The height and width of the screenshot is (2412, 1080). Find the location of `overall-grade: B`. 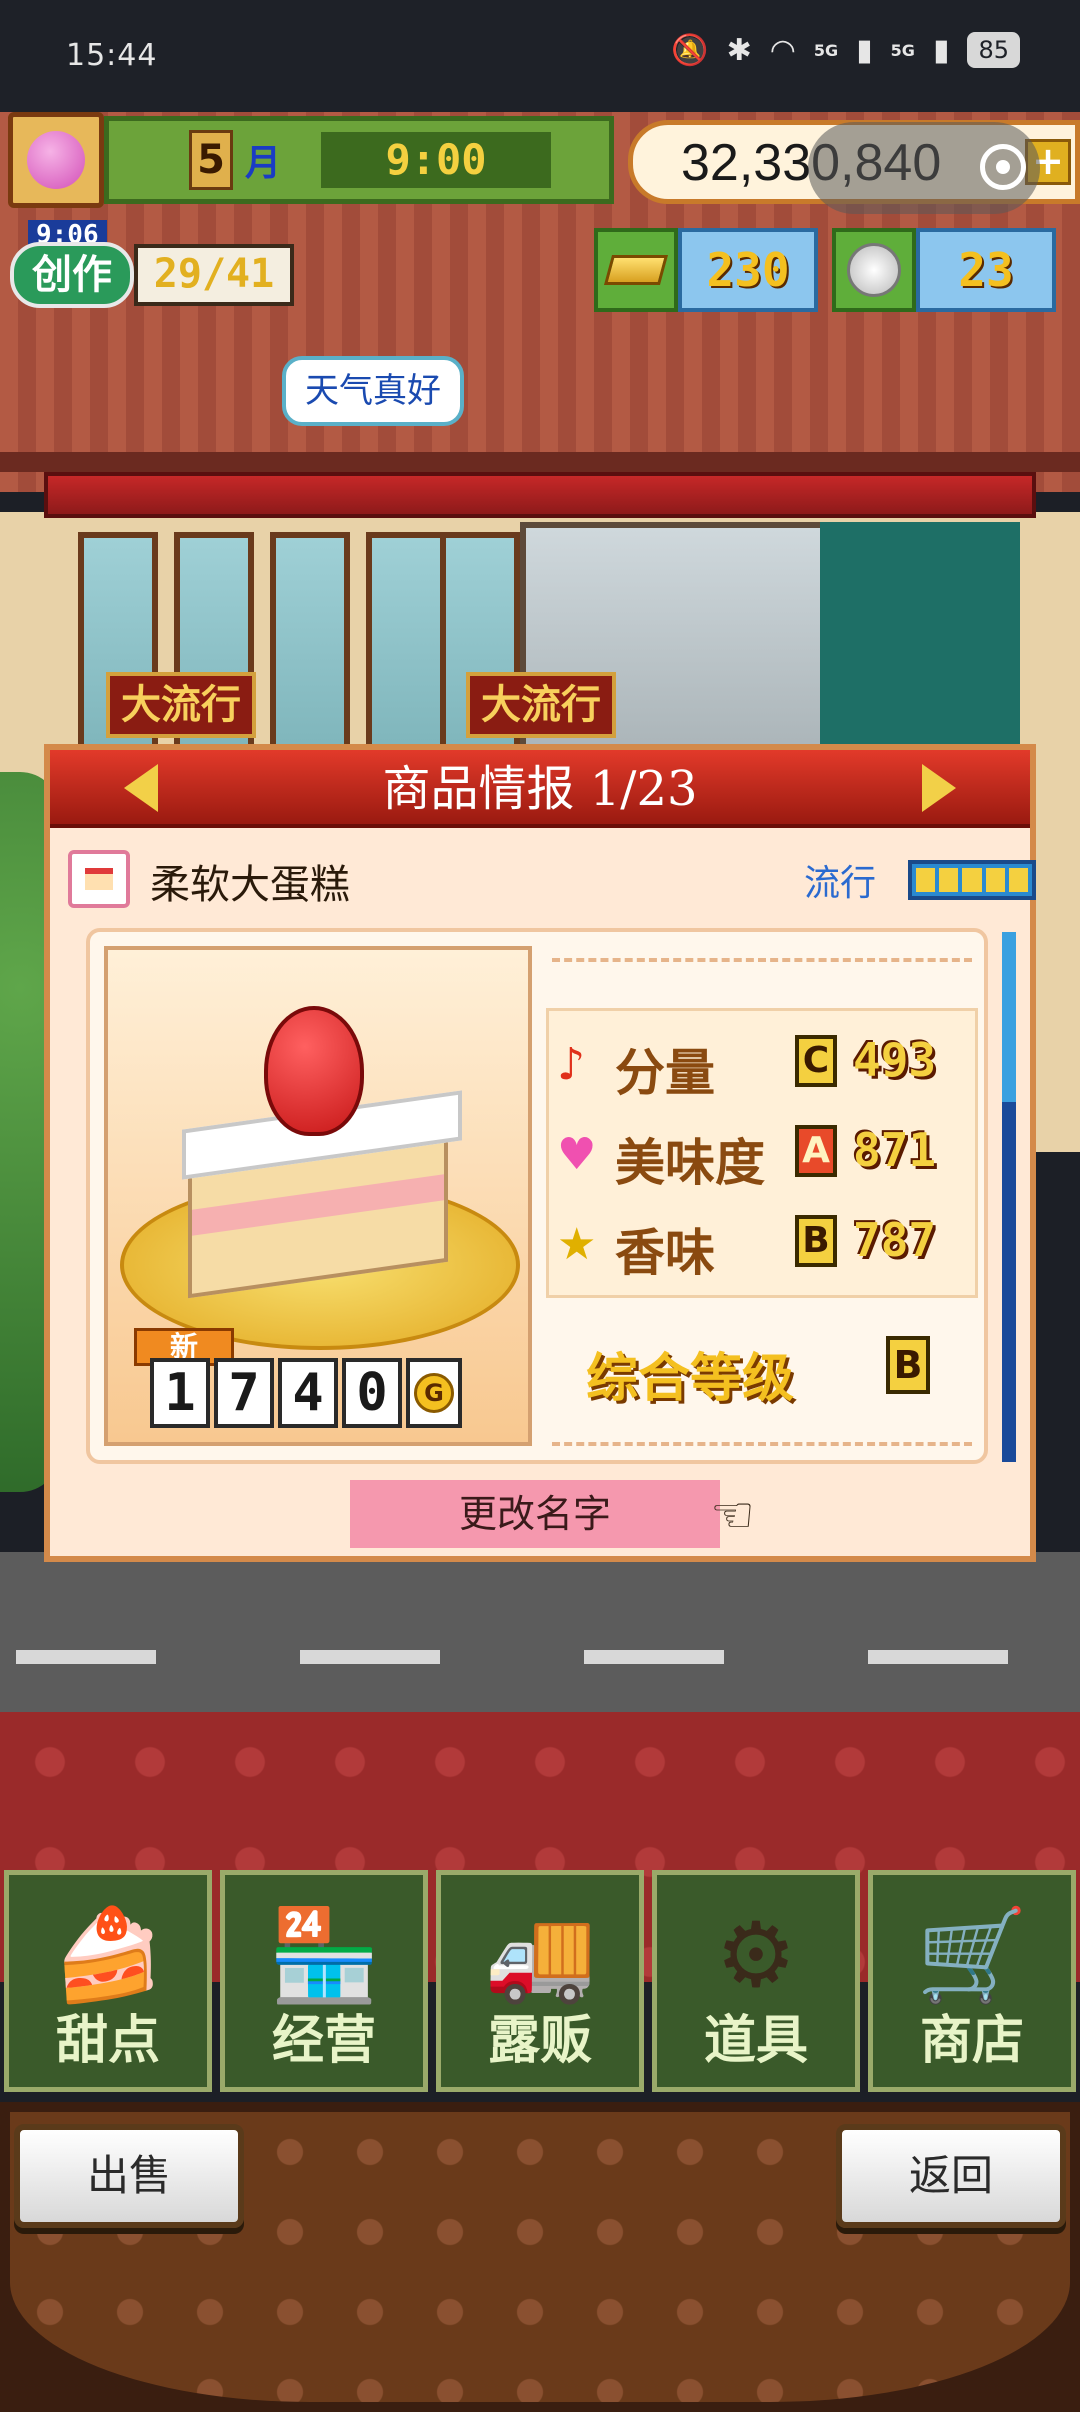

overall-grade: B is located at coordinates (908, 1365).